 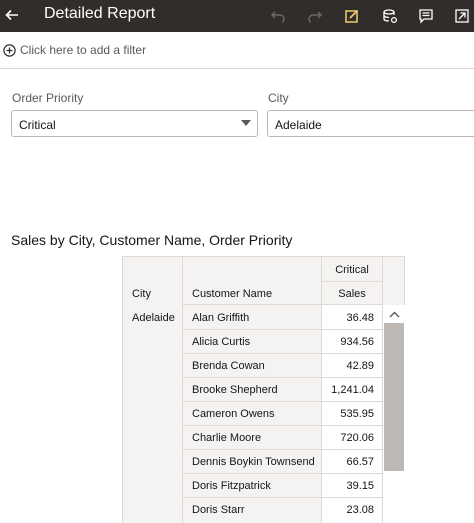 I want to click on edit-button, so click(x=352, y=16).